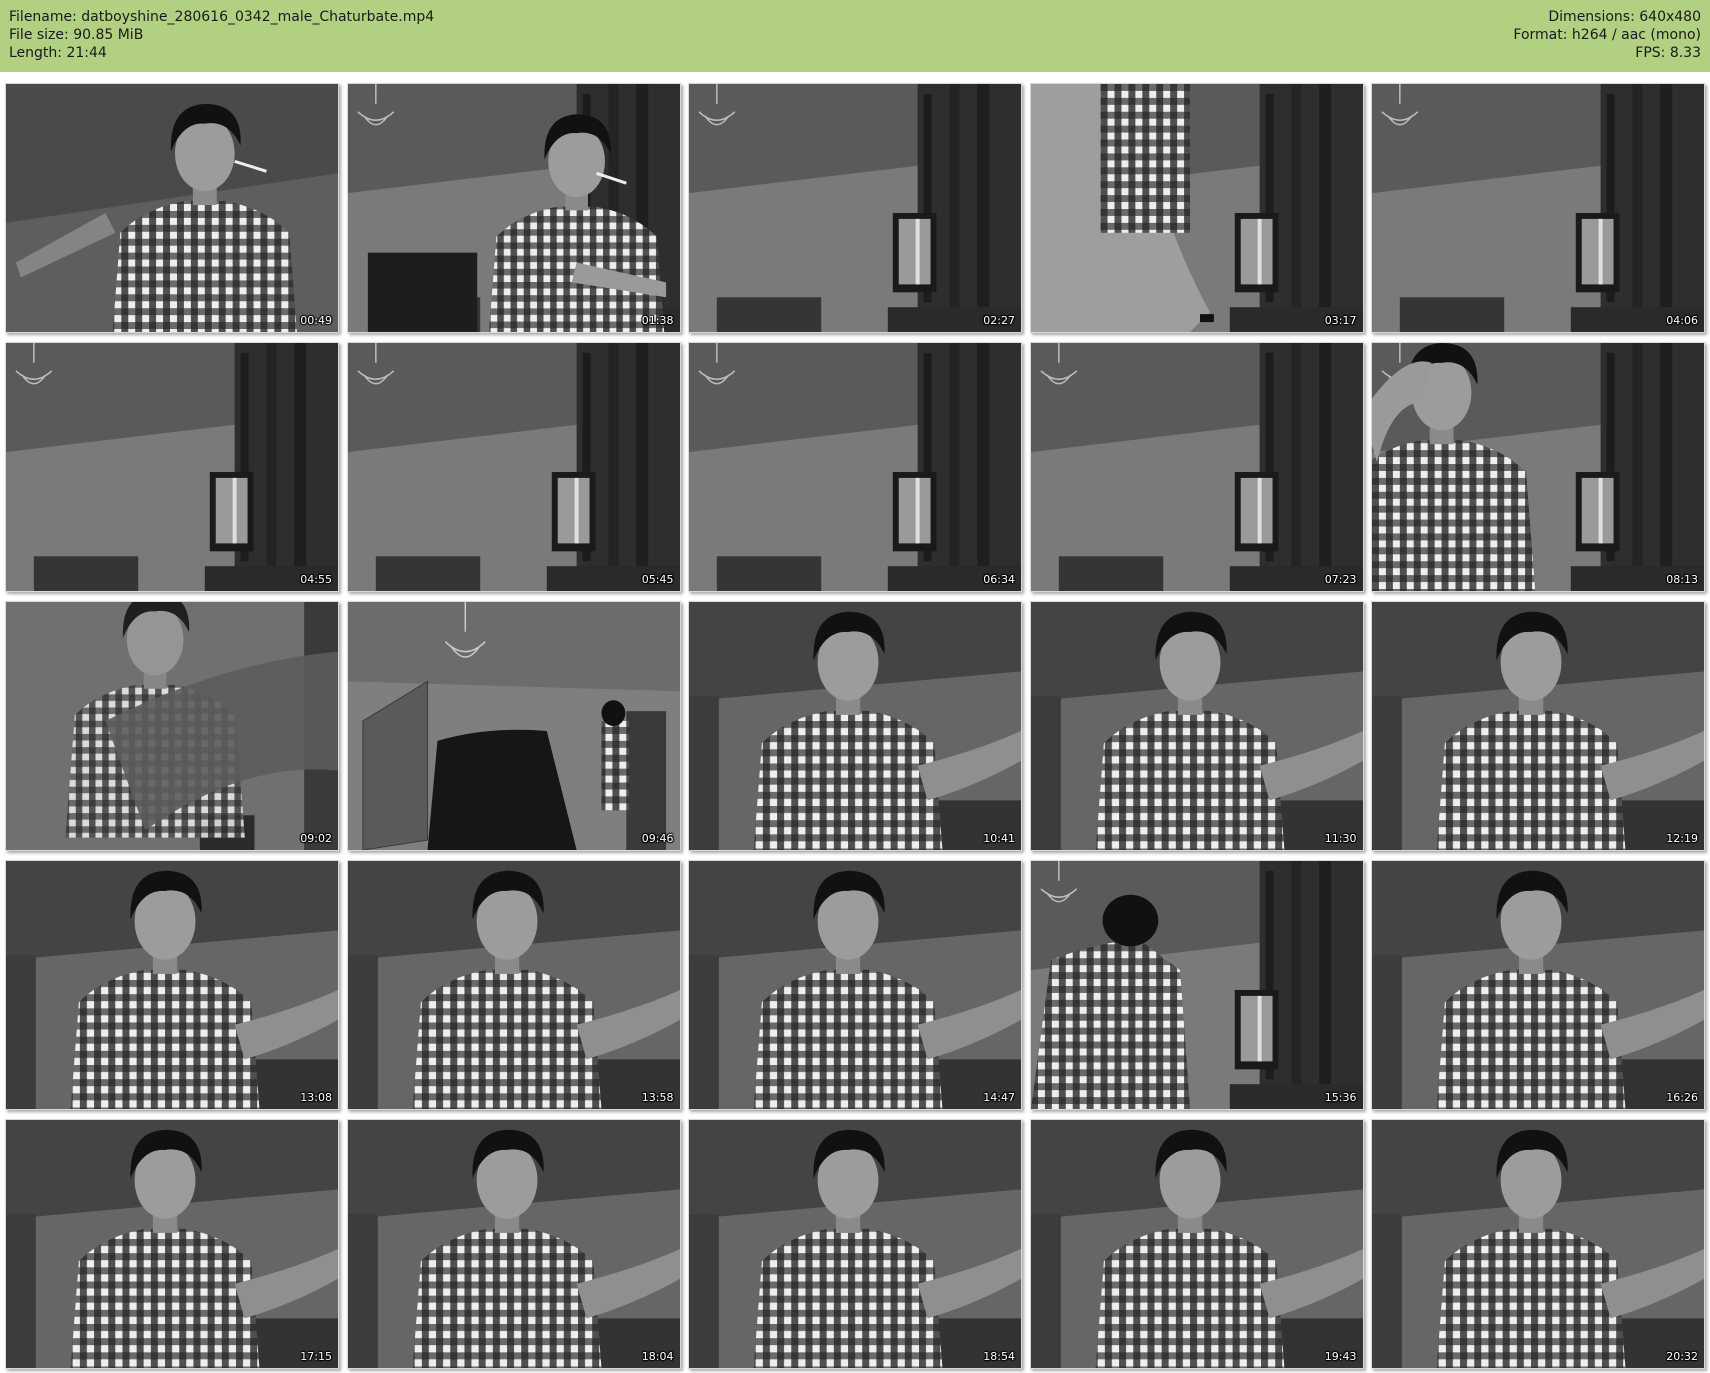  What do you see at coordinates (316, 1097) in the screenshot?
I see `thumbnail-timestamp: 13:08` at bounding box center [316, 1097].